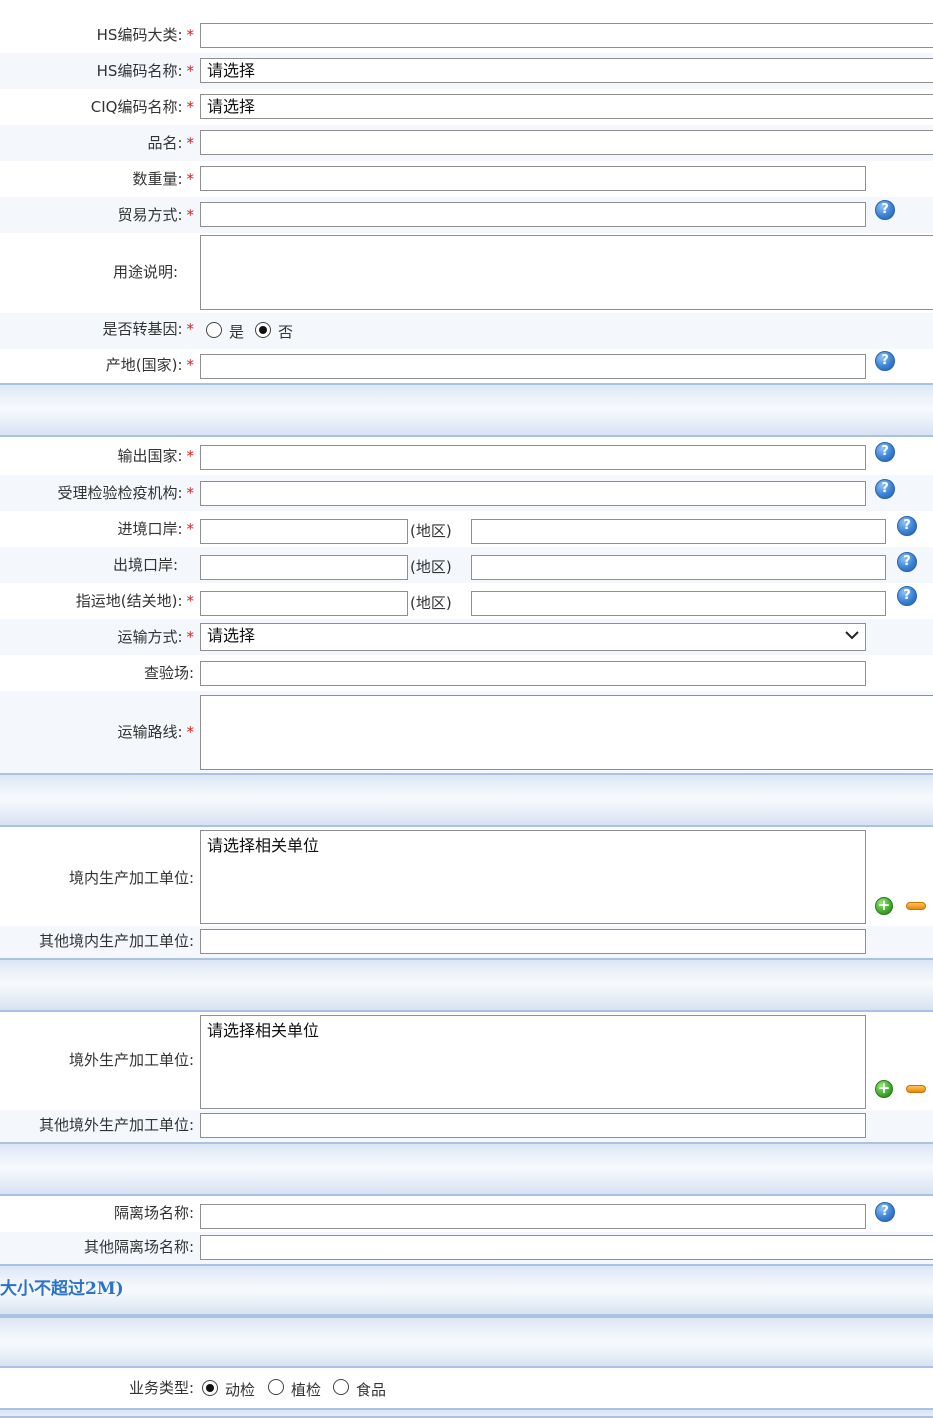  Describe the element at coordinates (466, 1388) in the screenshot. I see `row-business-type: 业务类型: 动检 植检 食品` at that location.